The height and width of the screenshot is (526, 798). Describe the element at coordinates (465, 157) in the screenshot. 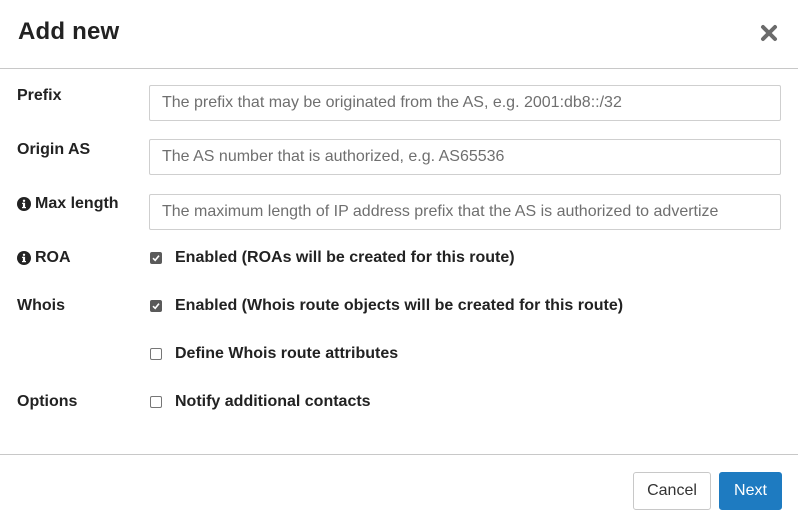

I see `origin-as-input` at that location.